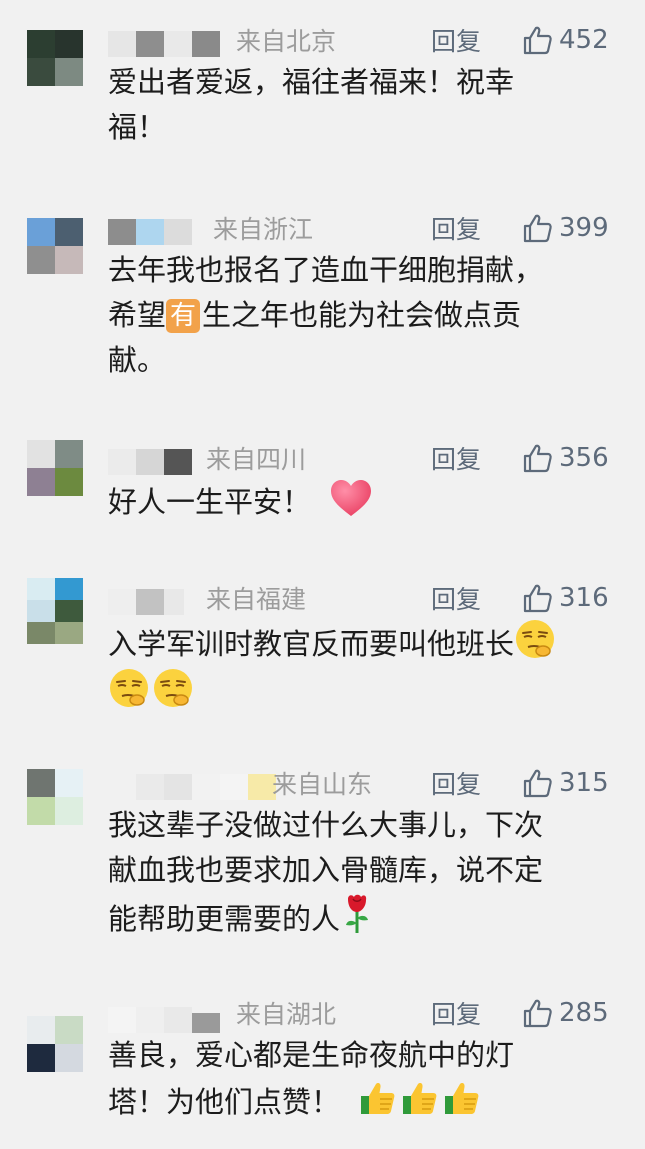  I want to click on like-count: 285, so click(584, 1013).